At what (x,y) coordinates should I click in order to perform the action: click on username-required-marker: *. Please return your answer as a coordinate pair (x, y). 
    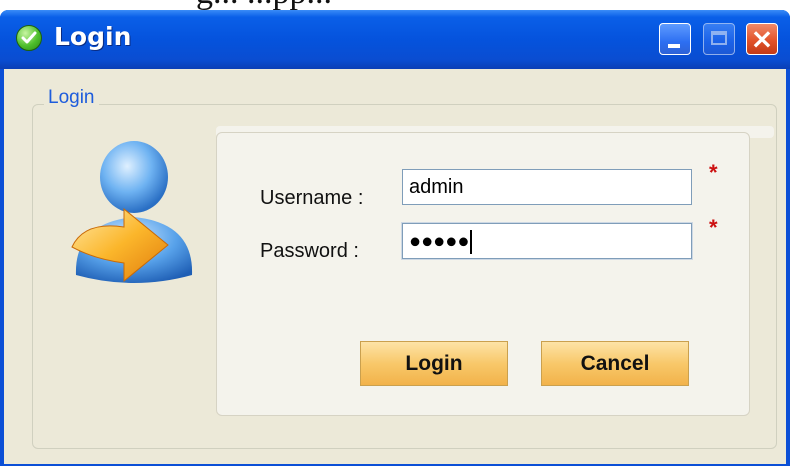
    Looking at the image, I should click on (713, 172).